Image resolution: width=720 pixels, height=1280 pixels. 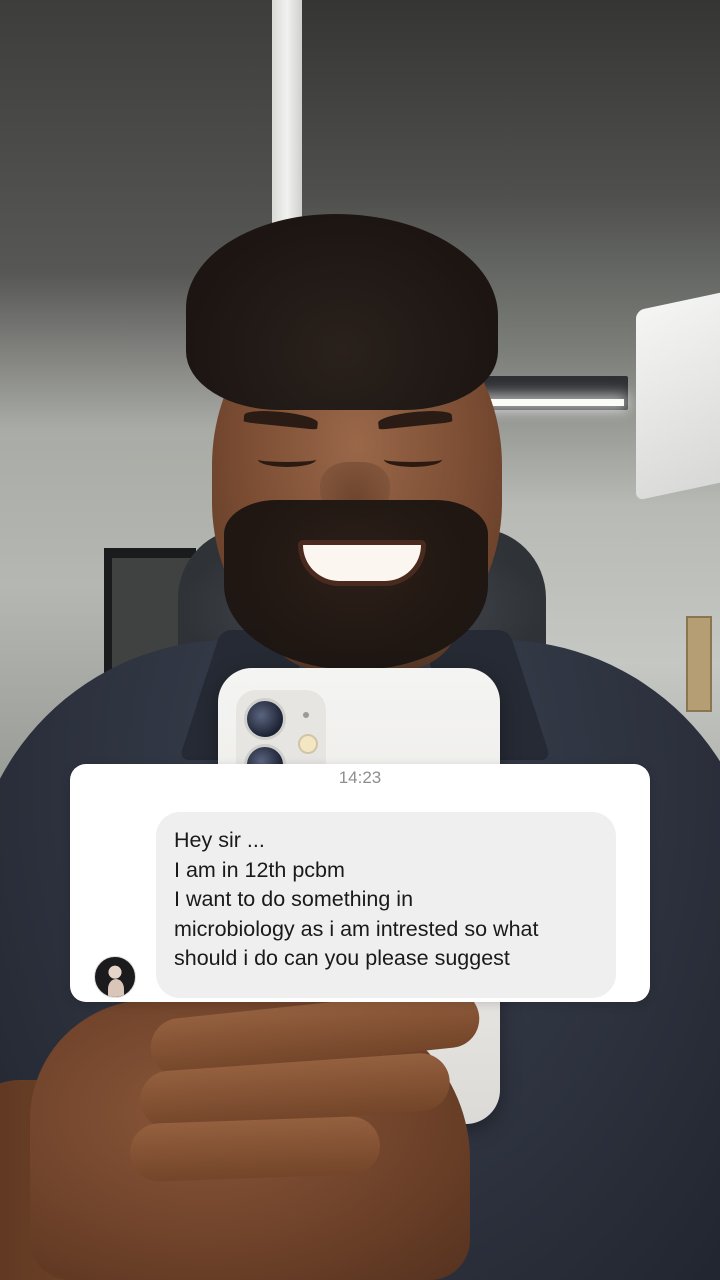 What do you see at coordinates (308, 744) in the screenshot?
I see `phone-flash-icon` at bounding box center [308, 744].